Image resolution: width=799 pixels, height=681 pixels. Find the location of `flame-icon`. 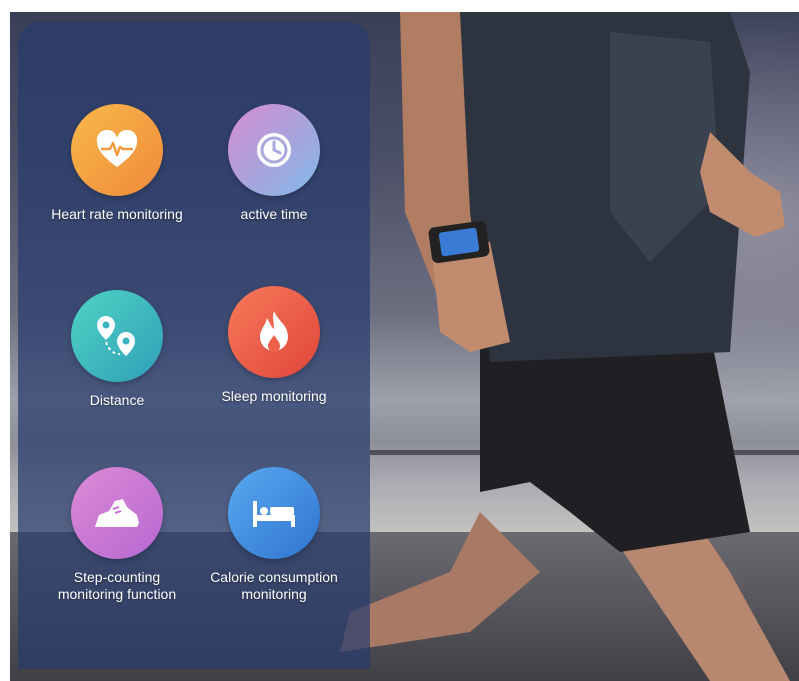

flame-icon is located at coordinates (274, 332).